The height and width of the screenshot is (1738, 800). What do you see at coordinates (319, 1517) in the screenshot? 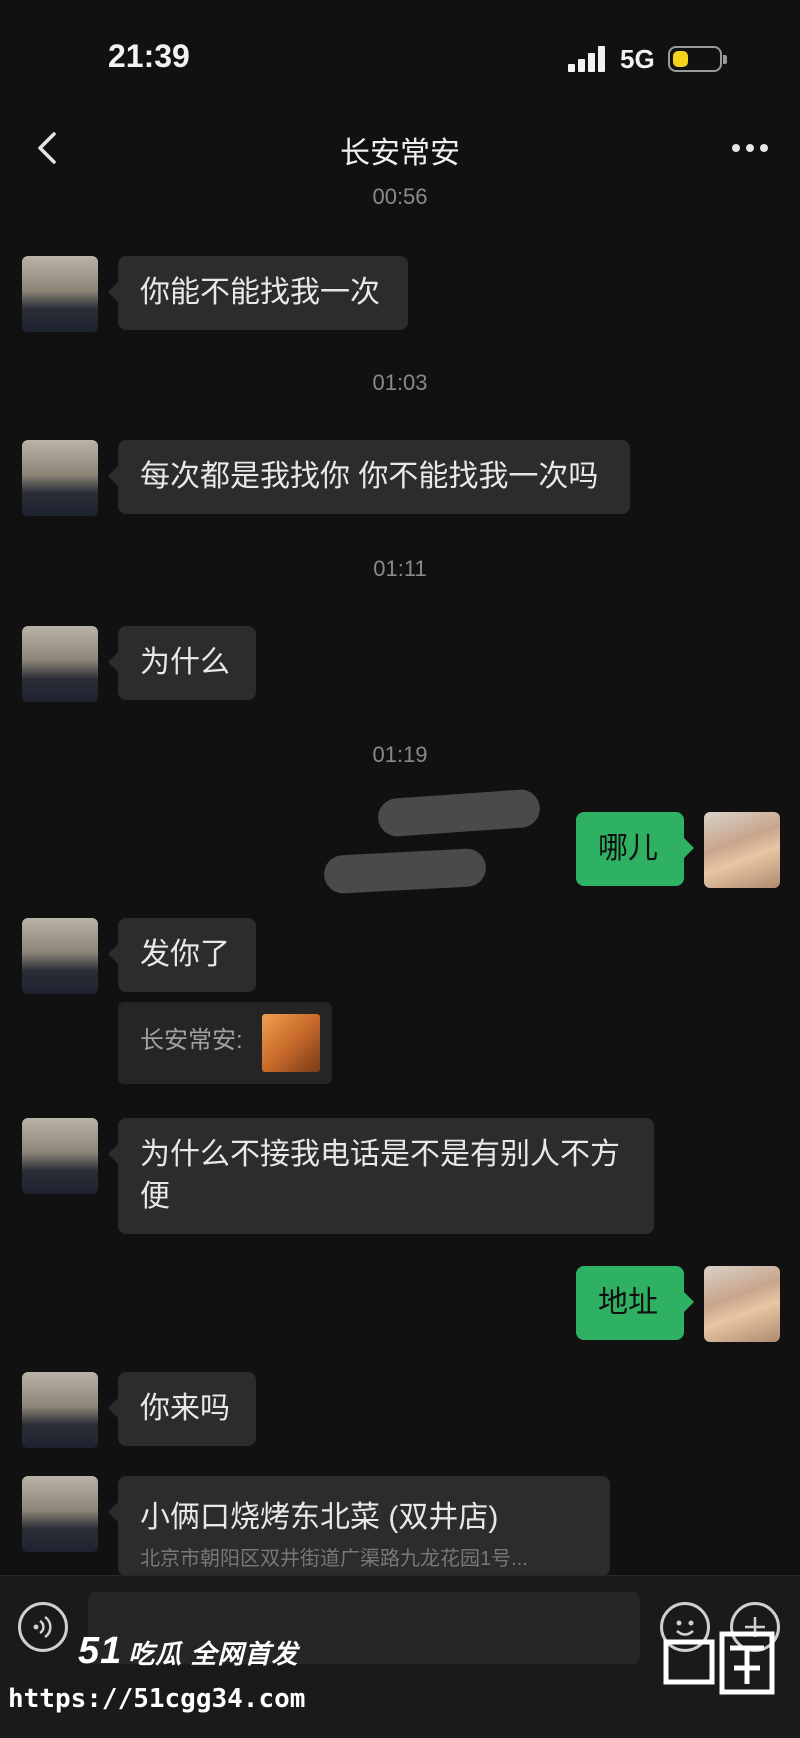
I see `location-name: 小俩口烧烤东北菜 (双井店)` at bounding box center [319, 1517].